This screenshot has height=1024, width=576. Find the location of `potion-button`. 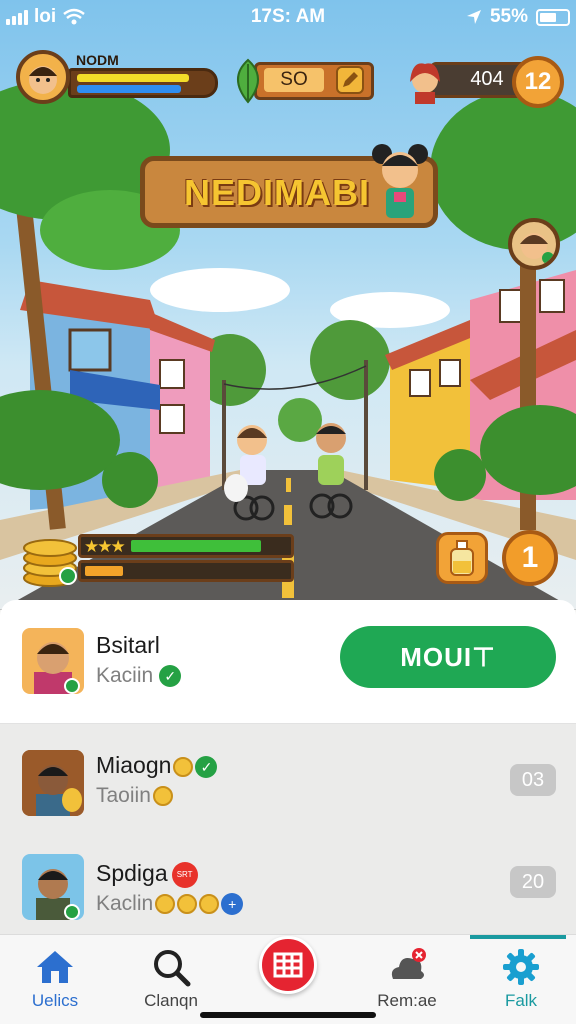

potion-button is located at coordinates (462, 558).